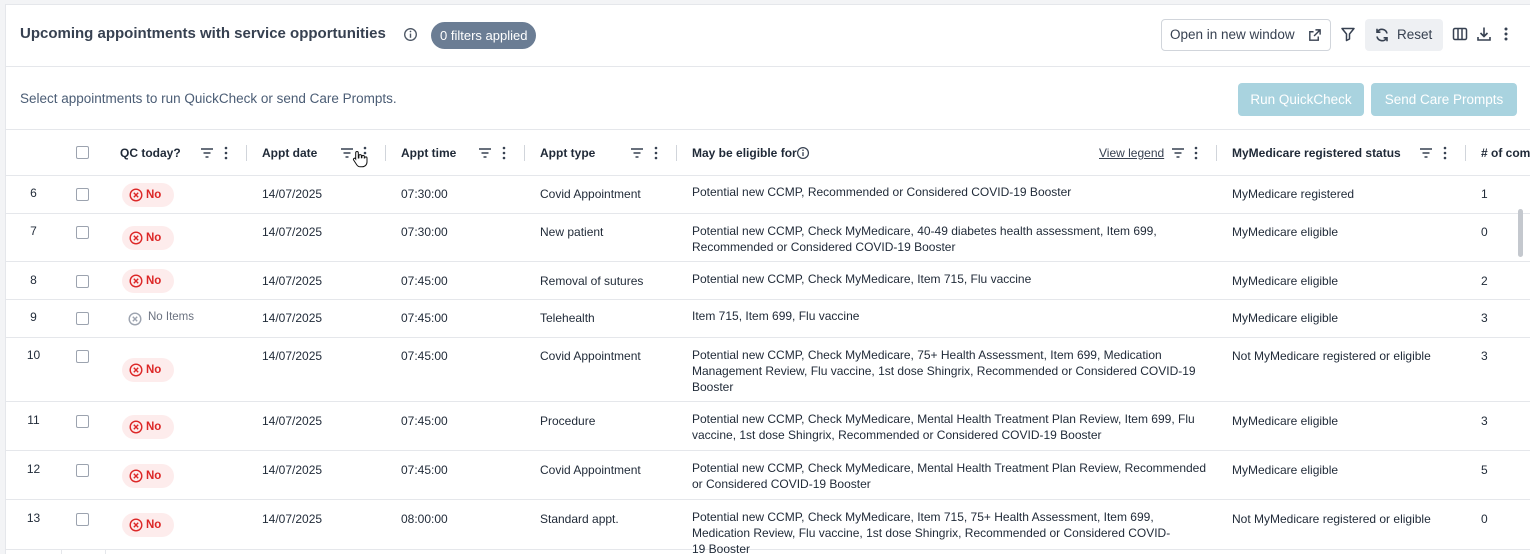 The height and width of the screenshot is (554, 1530). I want to click on filters-applied-badge: 0 filters applied, so click(484, 35).